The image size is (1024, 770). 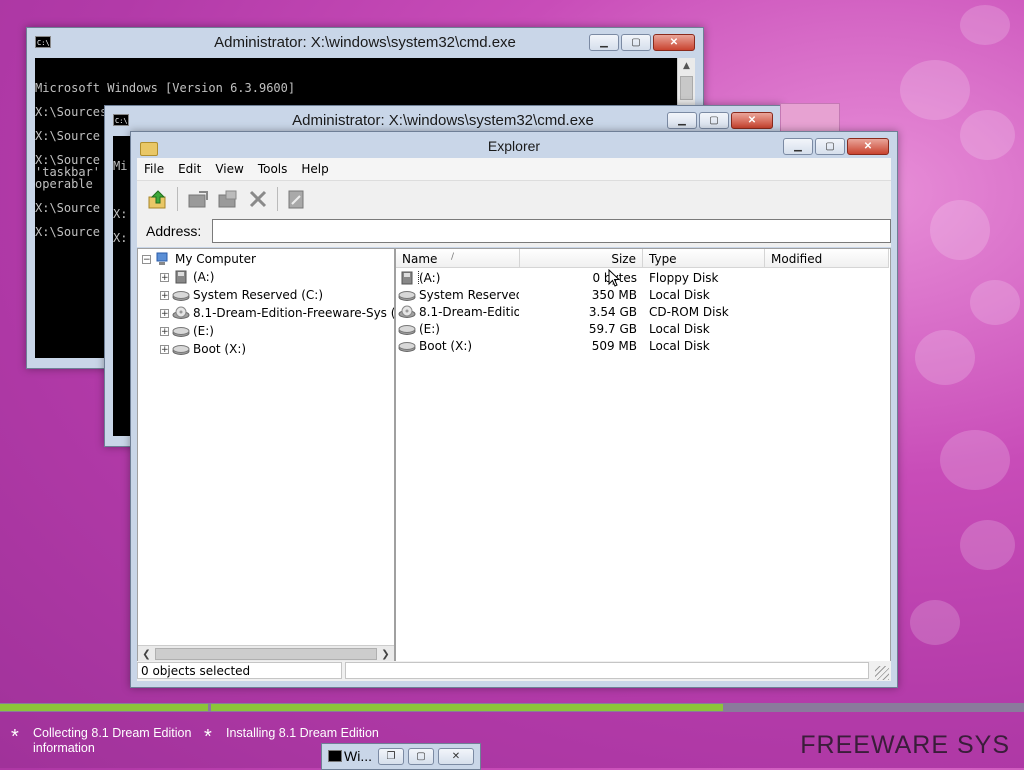 What do you see at coordinates (391, 756) in the screenshot?
I see `restore-button: ❐` at bounding box center [391, 756].